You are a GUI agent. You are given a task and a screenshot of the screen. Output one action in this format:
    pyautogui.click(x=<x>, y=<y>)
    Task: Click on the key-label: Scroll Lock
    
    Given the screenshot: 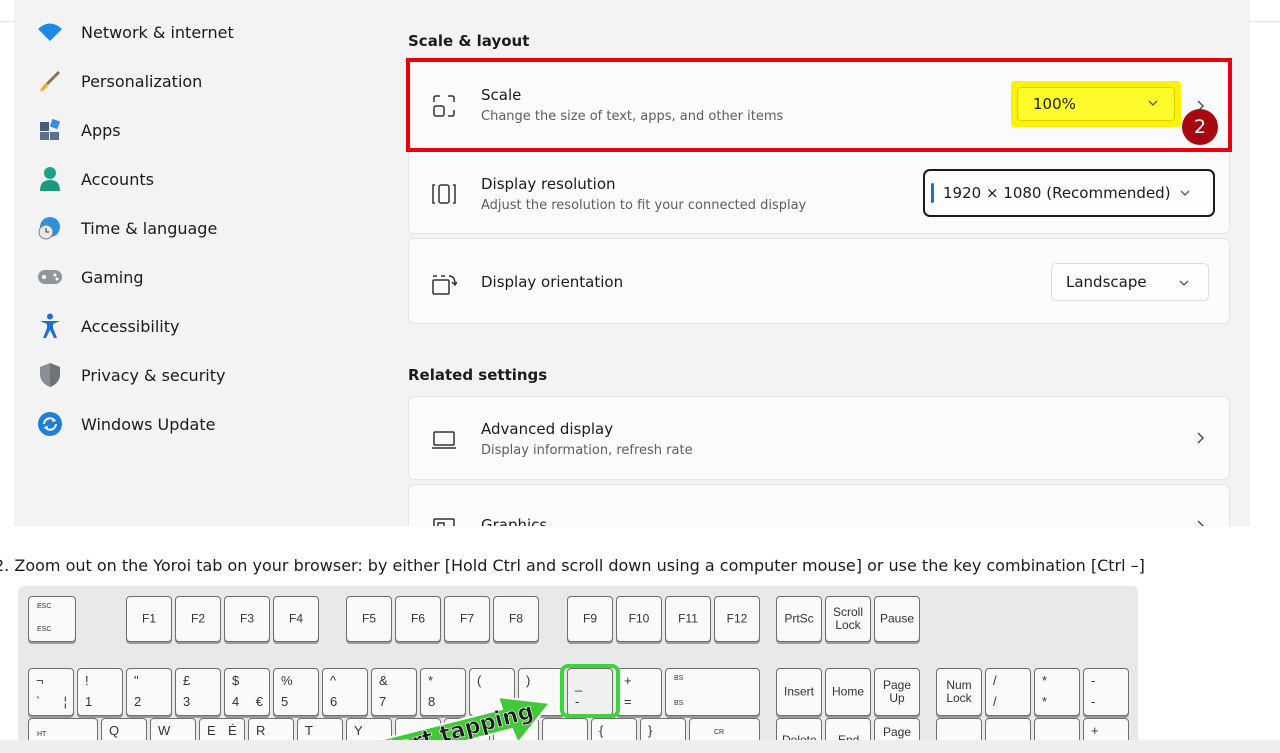 What is the action you would take?
    pyautogui.click(x=847, y=618)
    